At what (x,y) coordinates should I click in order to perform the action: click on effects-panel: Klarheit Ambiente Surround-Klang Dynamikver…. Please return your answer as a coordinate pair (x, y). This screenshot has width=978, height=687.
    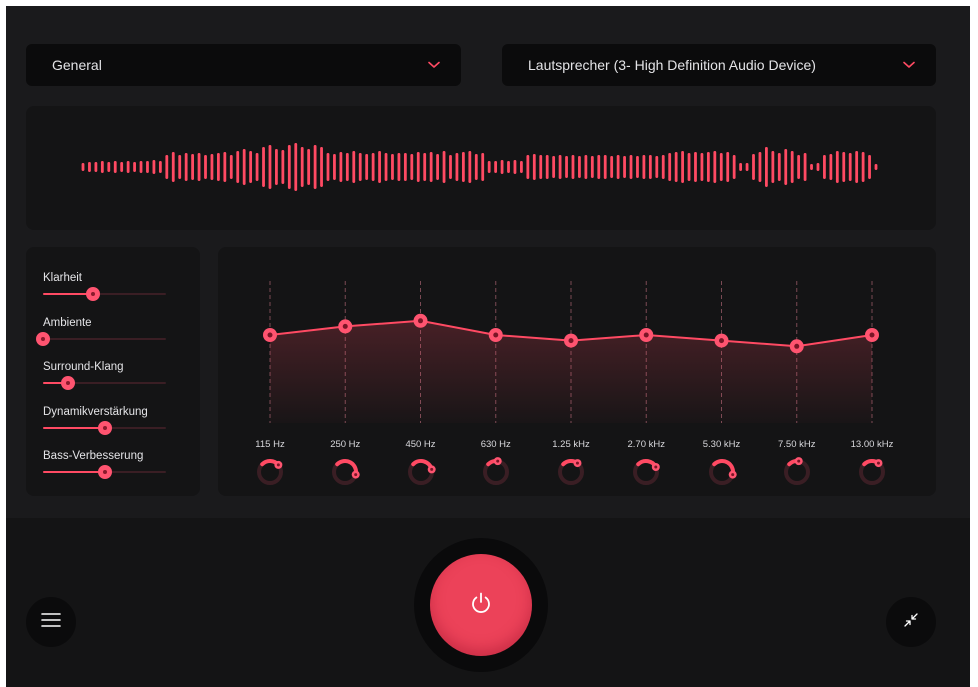
    Looking at the image, I should click on (113, 371).